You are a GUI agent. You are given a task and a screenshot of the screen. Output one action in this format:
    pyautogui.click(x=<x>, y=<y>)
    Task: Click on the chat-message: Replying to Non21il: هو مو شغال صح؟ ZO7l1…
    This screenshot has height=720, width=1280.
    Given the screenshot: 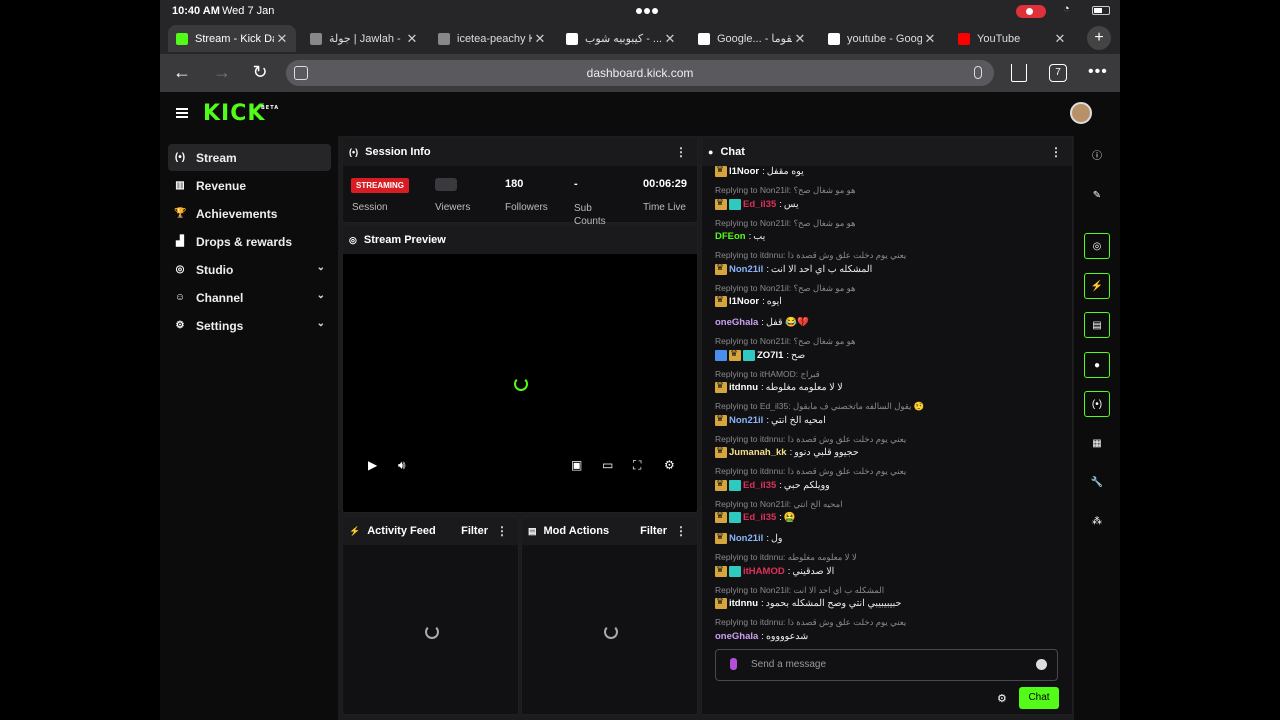 What is the action you would take?
    pyautogui.click(x=885, y=349)
    